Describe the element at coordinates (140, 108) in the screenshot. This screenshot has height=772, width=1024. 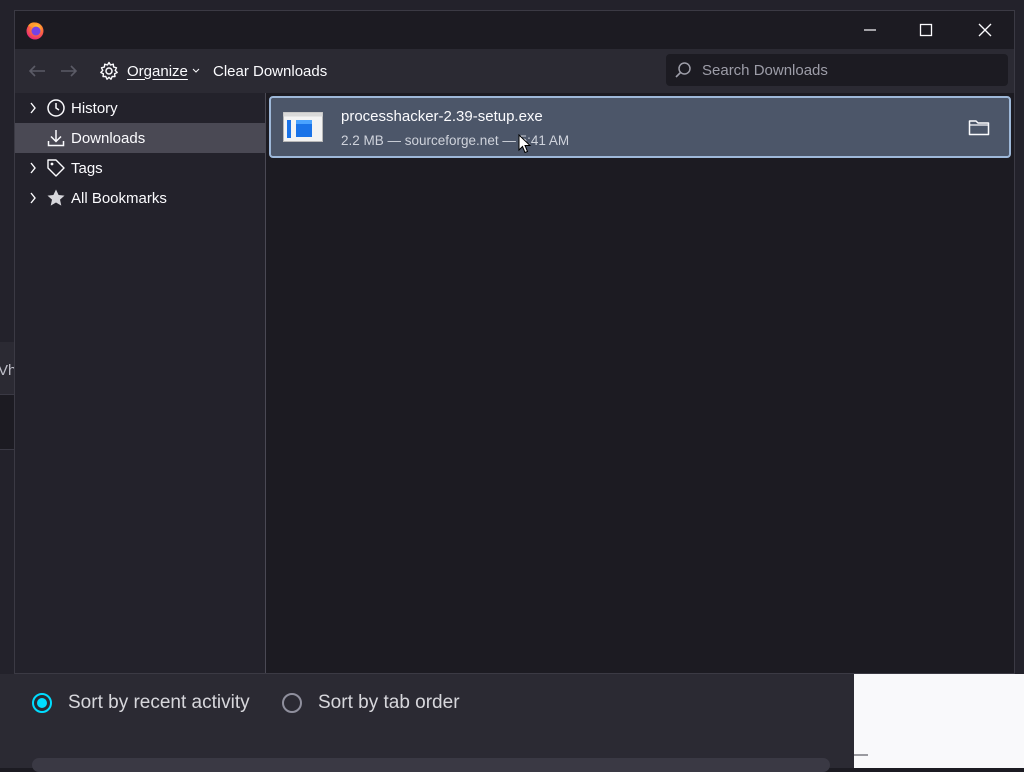
I see `sidebar-item-history: History` at that location.